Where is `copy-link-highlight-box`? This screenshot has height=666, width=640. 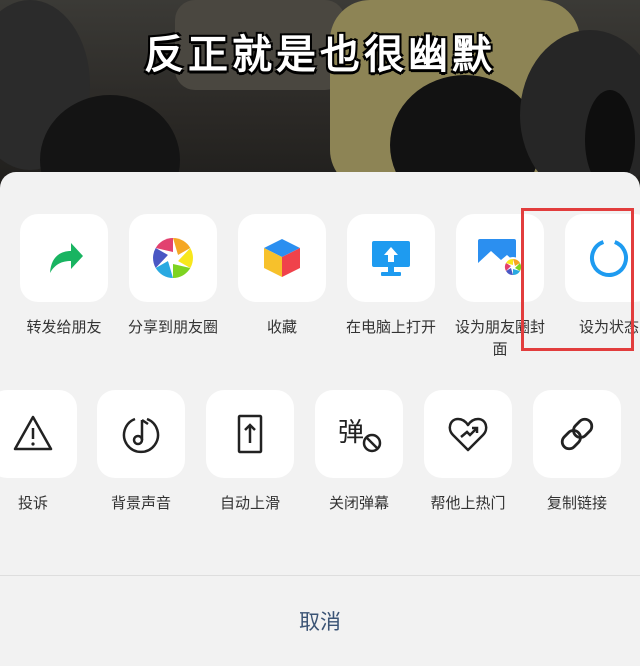 copy-link-highlight-box is located at coordinates (577, 279).